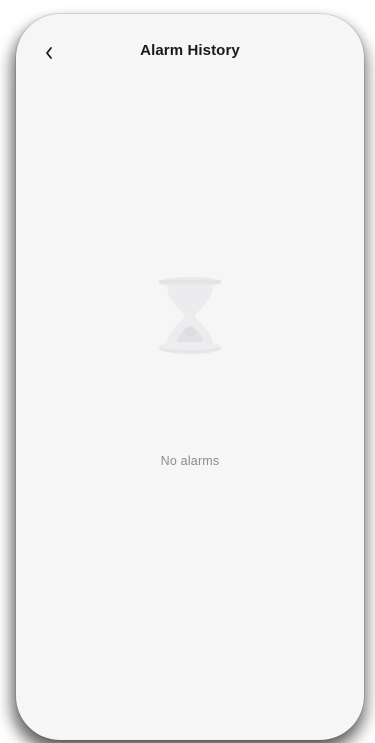 This screenshot has width=375, height=743. What do you see at coordinates (190, 315) in the screenshot?
I see `hourglass-icon` at bounding box center [190, 315].